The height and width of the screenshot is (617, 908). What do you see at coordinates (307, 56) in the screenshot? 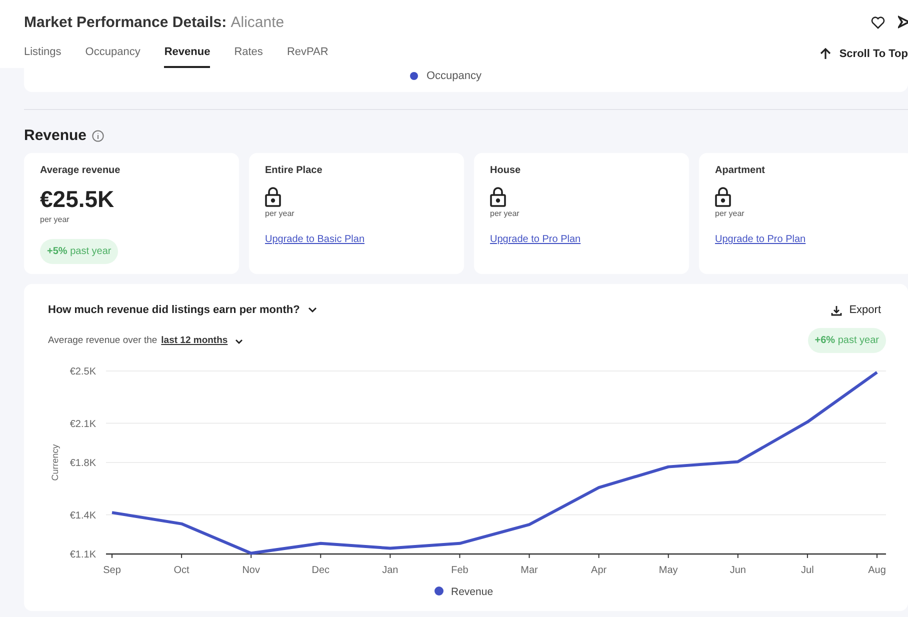
I see `tab: RevPAR` at bounding box center [307, 56].